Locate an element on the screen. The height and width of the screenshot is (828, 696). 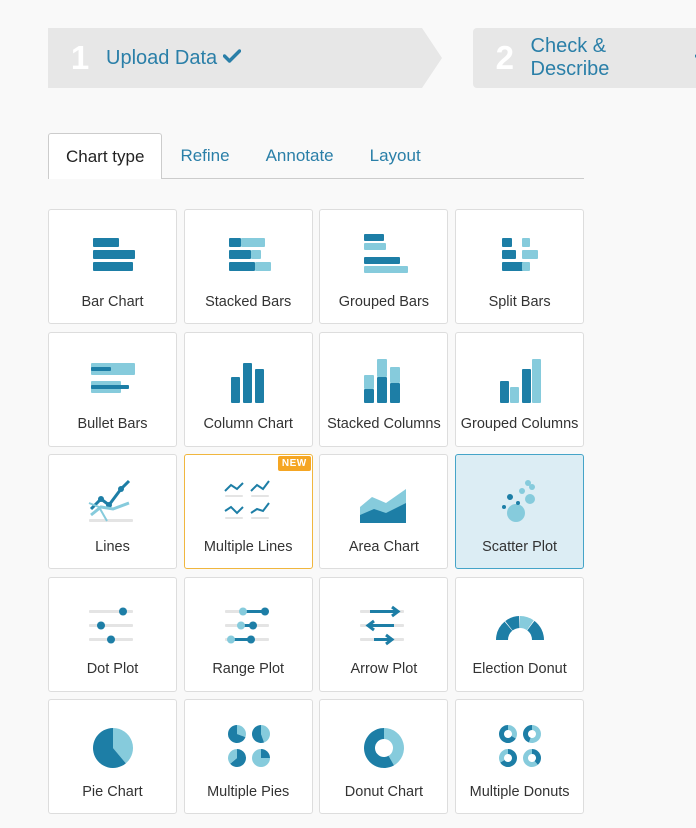
multiple-lines-icon is located at coordinates (249, 501).